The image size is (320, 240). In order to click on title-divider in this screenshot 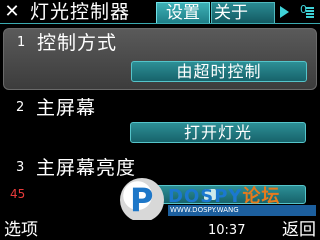, I will do `click(160, 23)`.